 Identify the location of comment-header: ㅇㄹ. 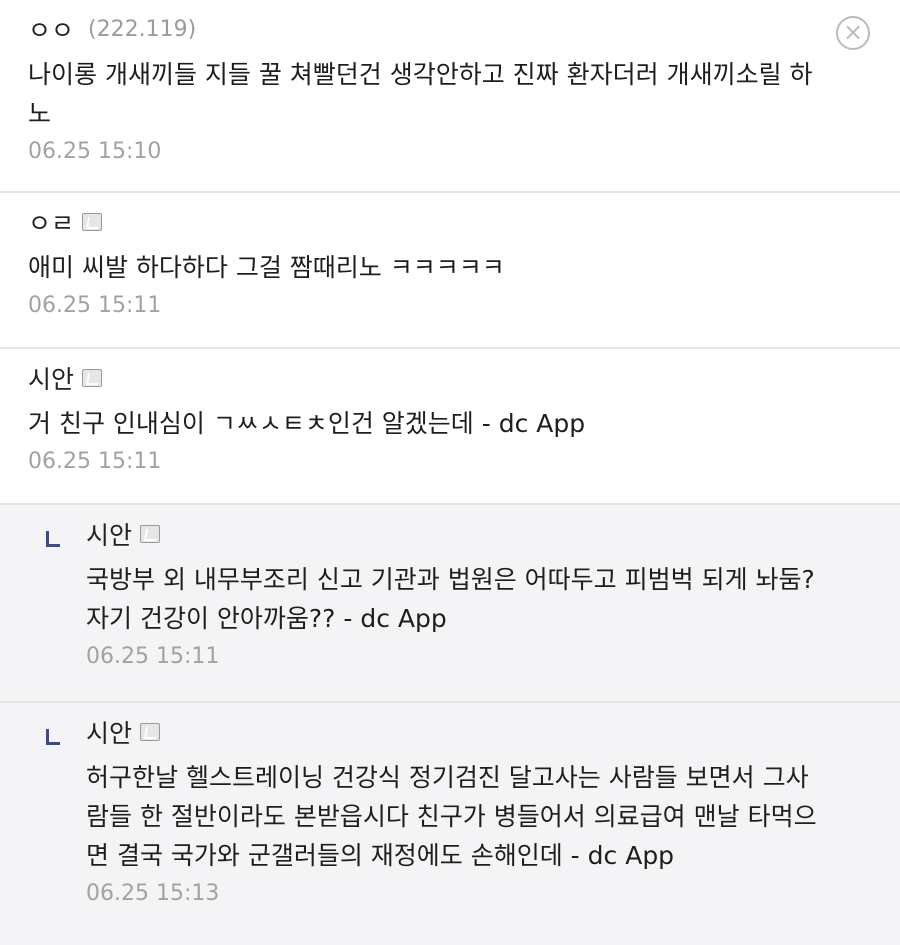
(449, 222).